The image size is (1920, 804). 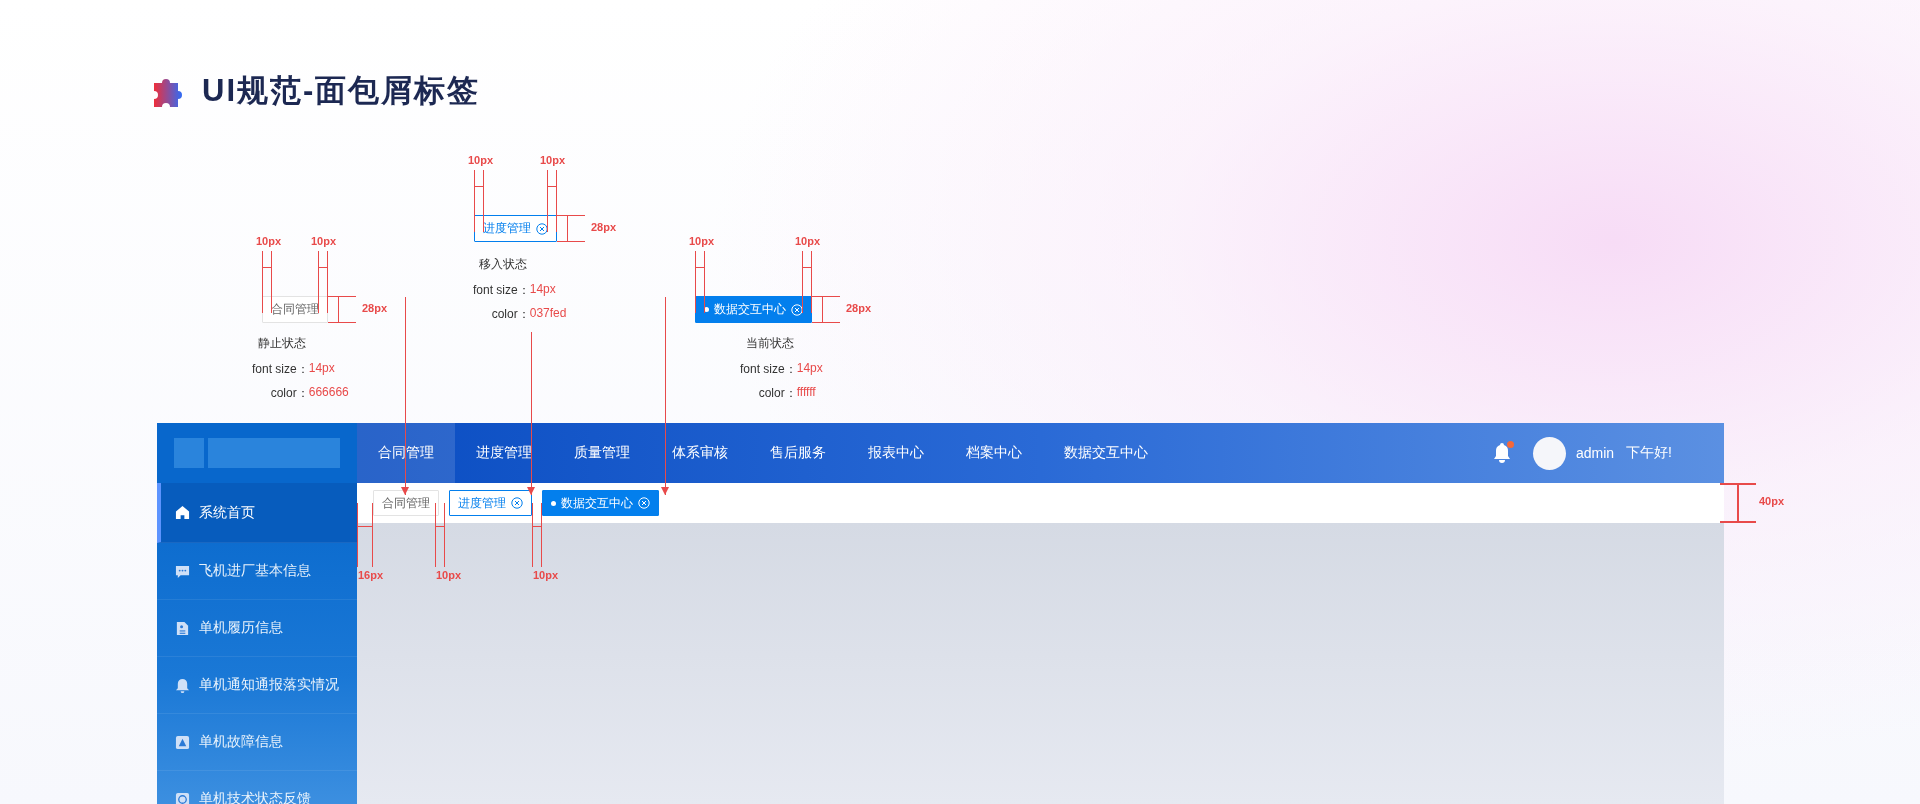 I want to click on state-caption: 移入状态, so click(x=503, y=264).